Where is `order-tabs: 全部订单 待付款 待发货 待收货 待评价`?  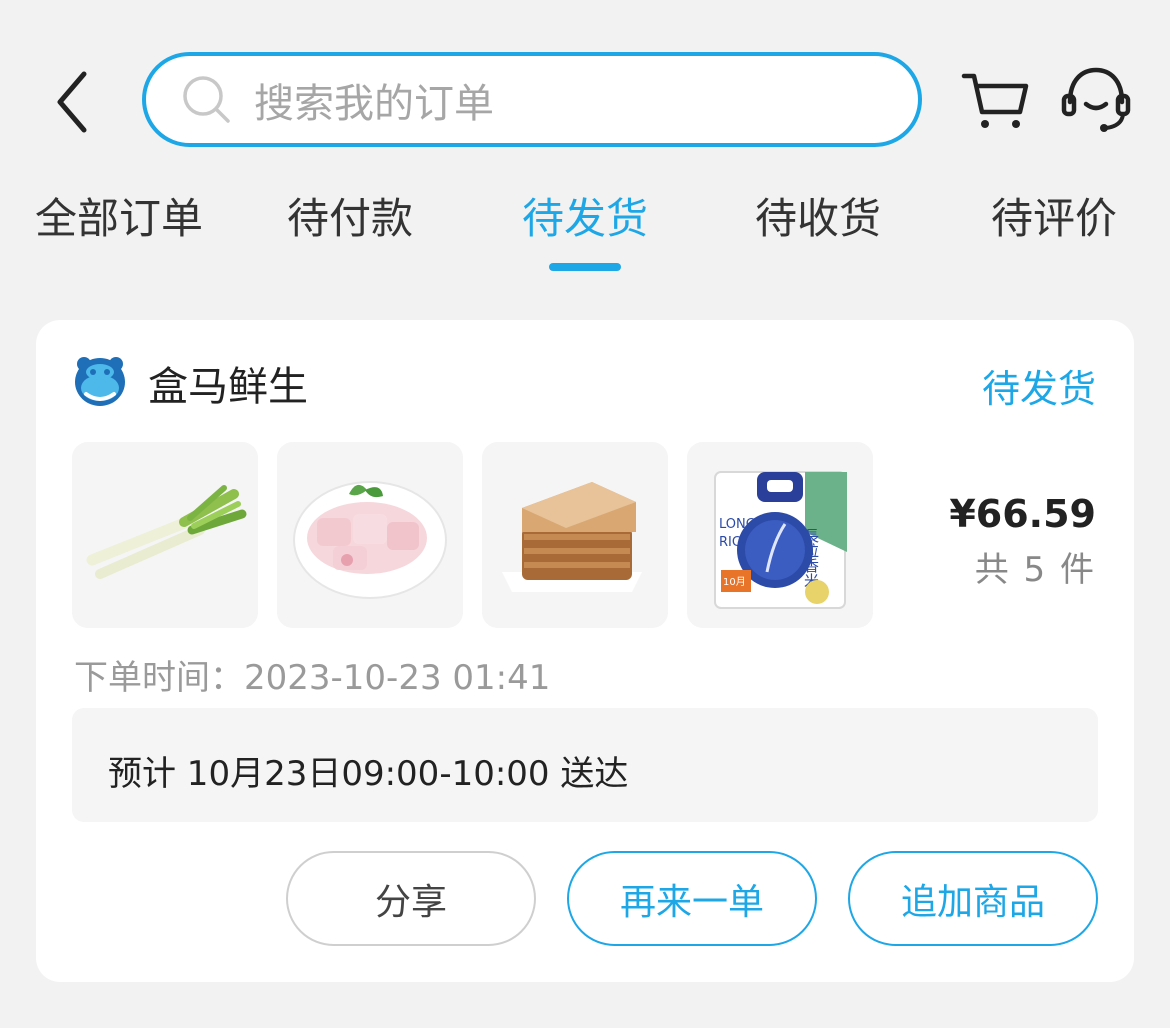
order-tabs: 全部订单 待付款 待发货 待收货 待评价 is located at coordinates (585, 230).